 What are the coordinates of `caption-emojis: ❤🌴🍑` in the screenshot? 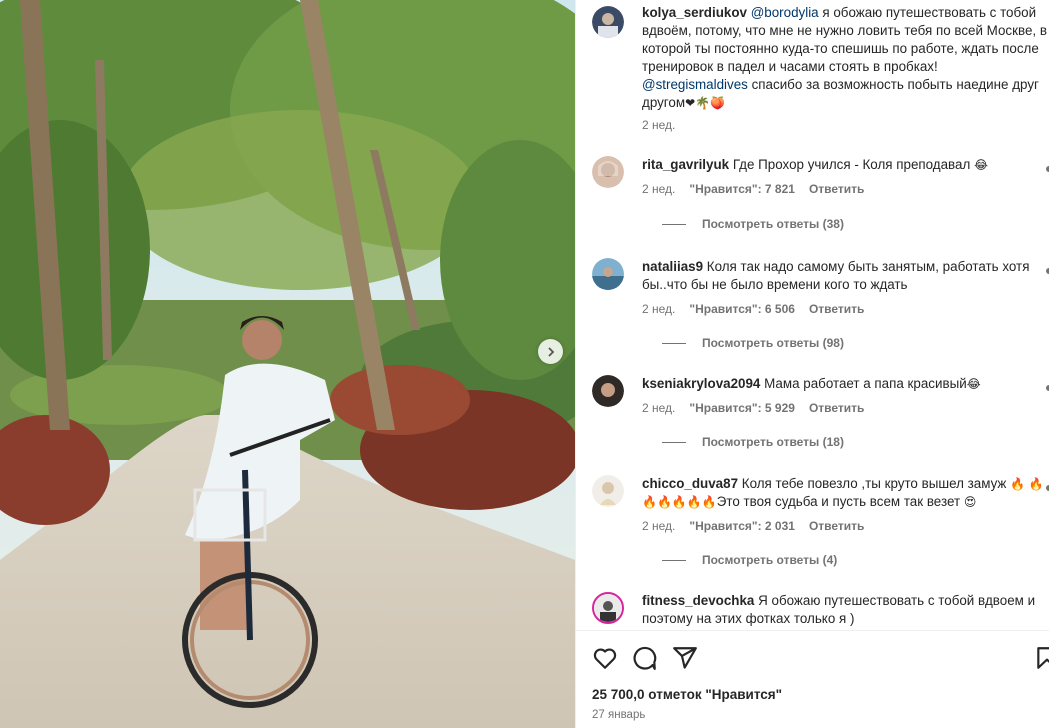 It's located at (705, 103).